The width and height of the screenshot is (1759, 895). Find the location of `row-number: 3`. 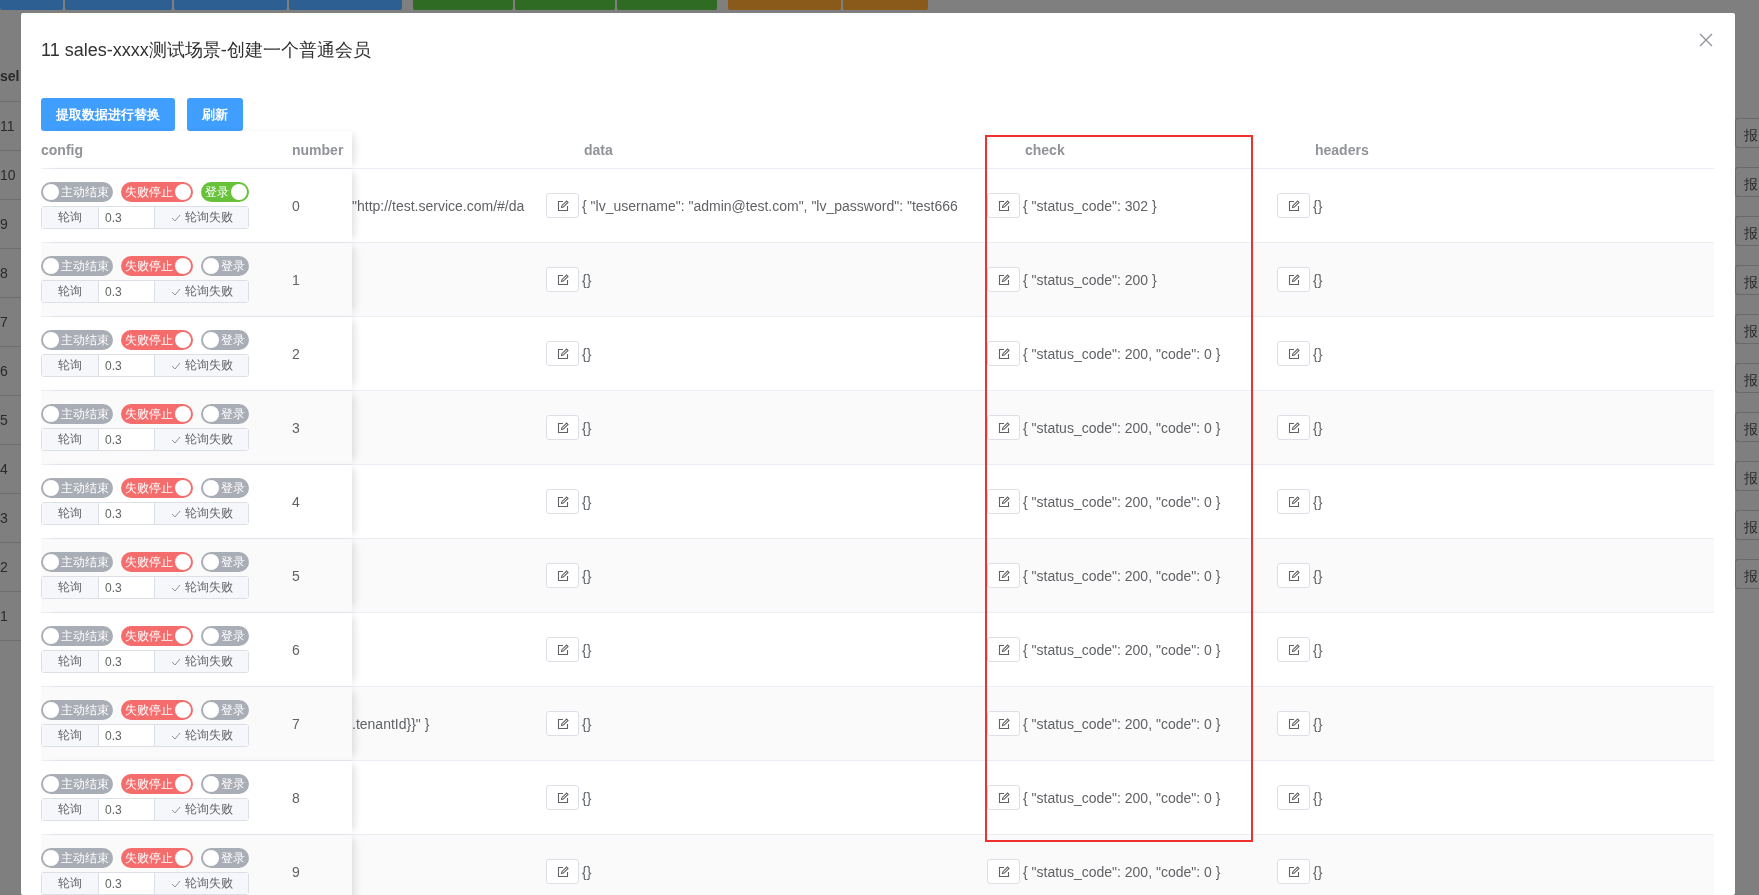

row-number: 3 is located at coordinates (4, 518).